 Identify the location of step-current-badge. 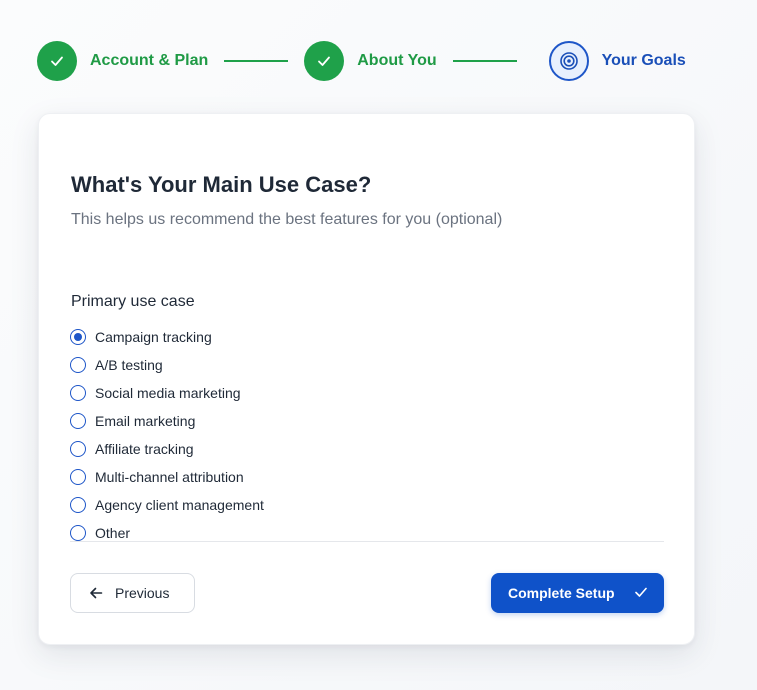
(568, 60).